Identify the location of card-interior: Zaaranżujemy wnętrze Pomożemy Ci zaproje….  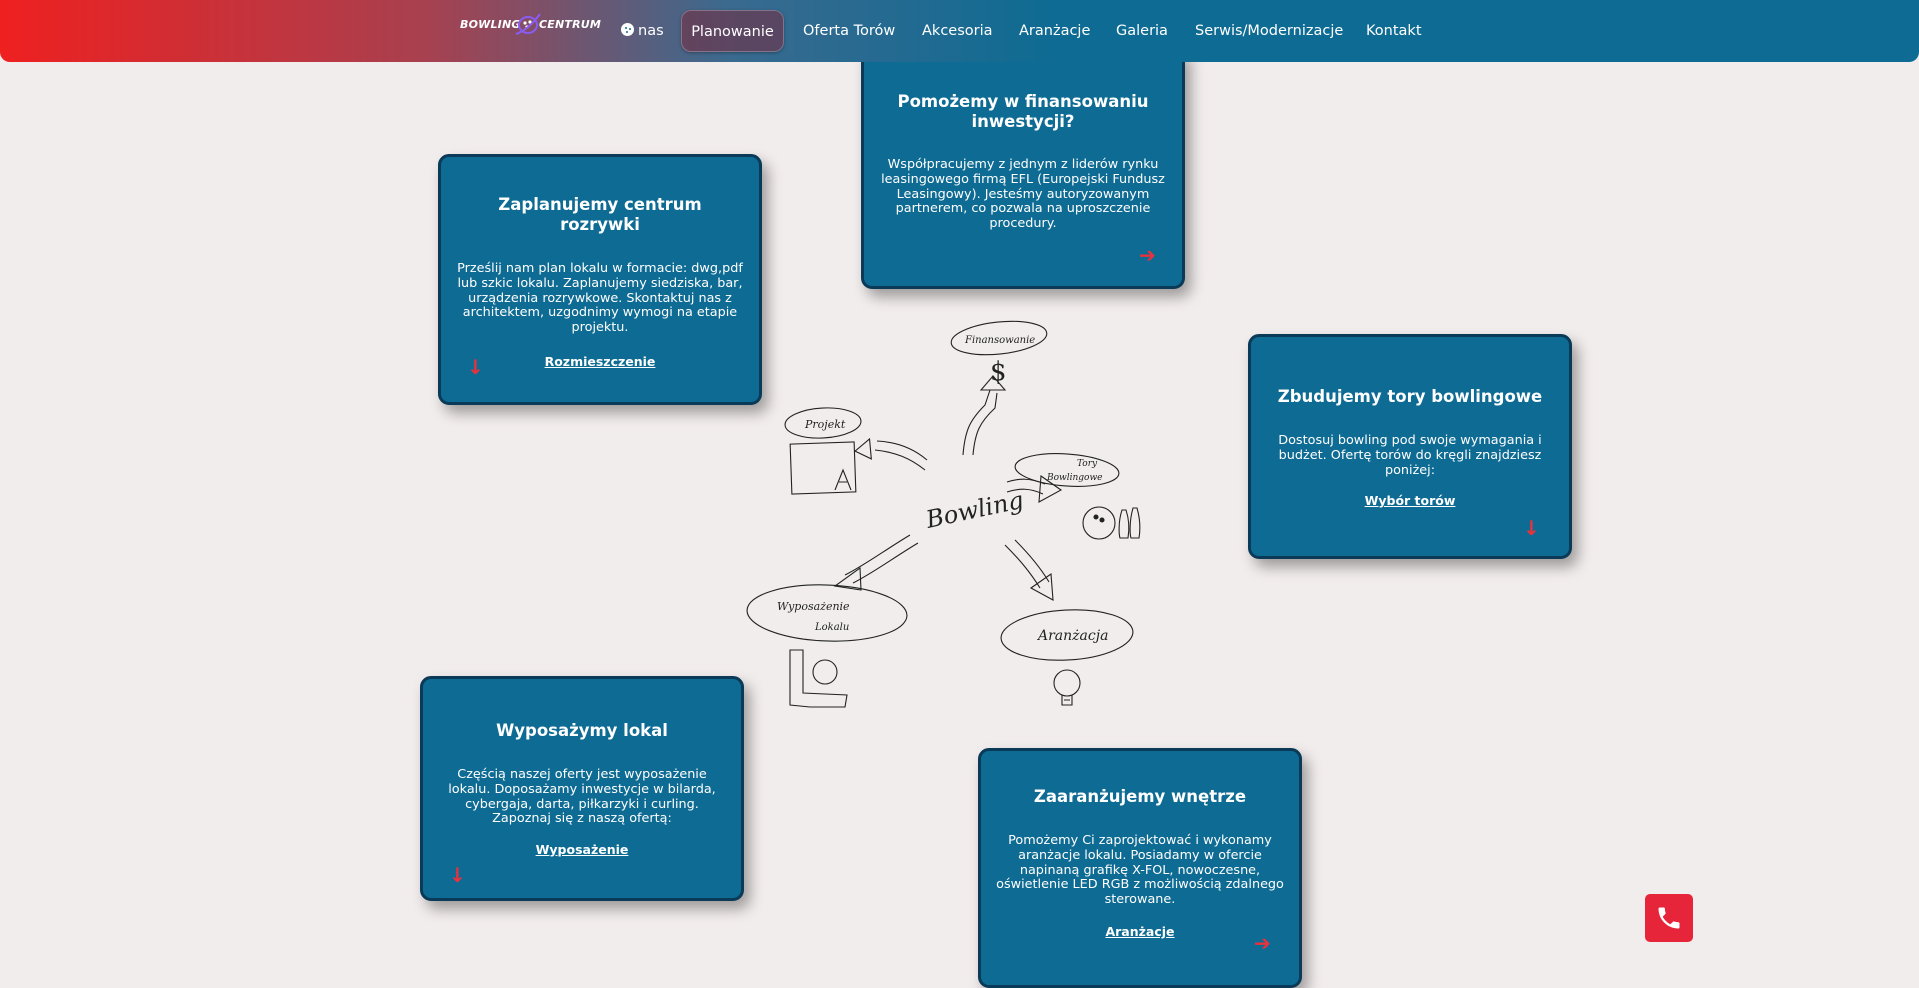
(1140, 868).